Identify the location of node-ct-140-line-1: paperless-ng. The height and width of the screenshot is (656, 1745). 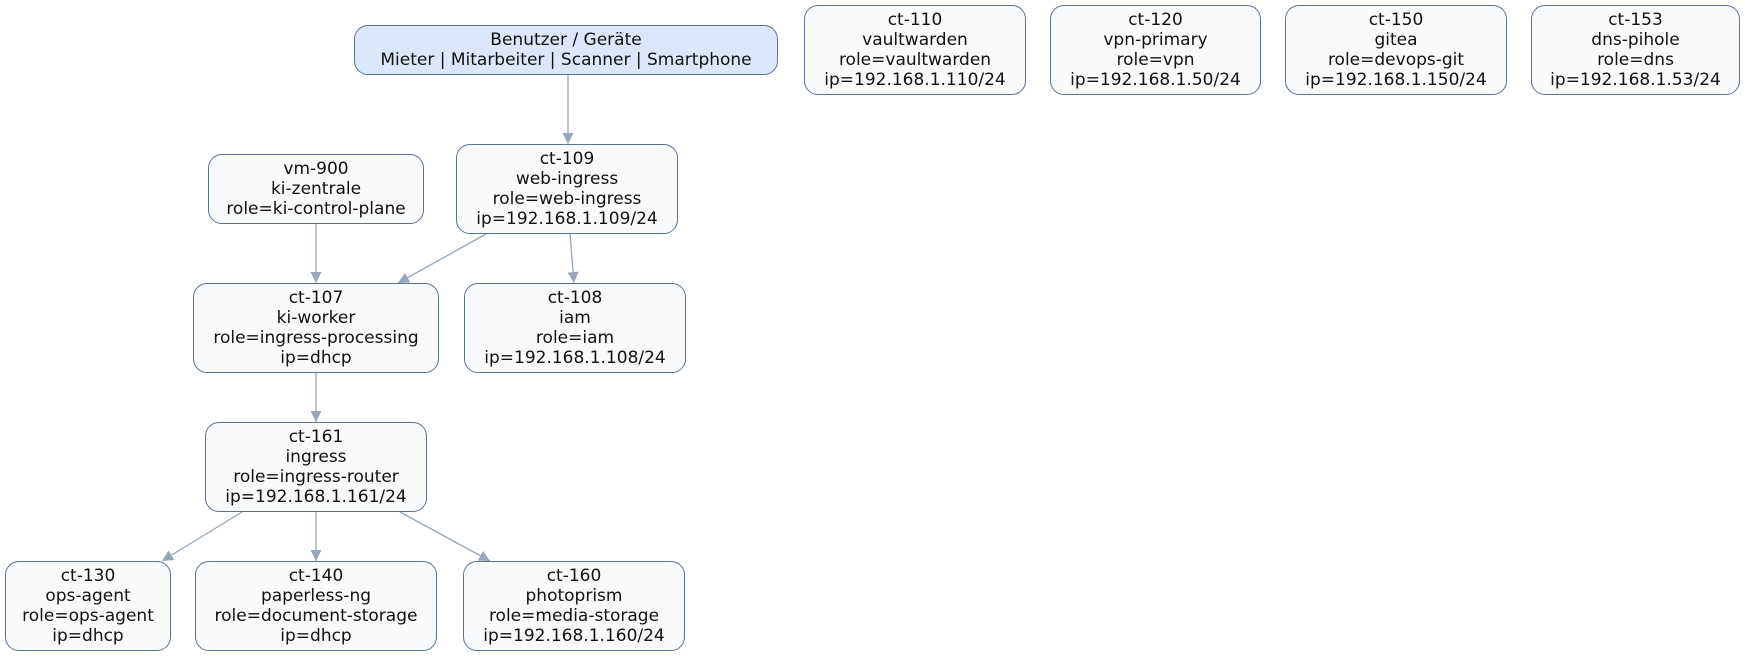
(316, 596).